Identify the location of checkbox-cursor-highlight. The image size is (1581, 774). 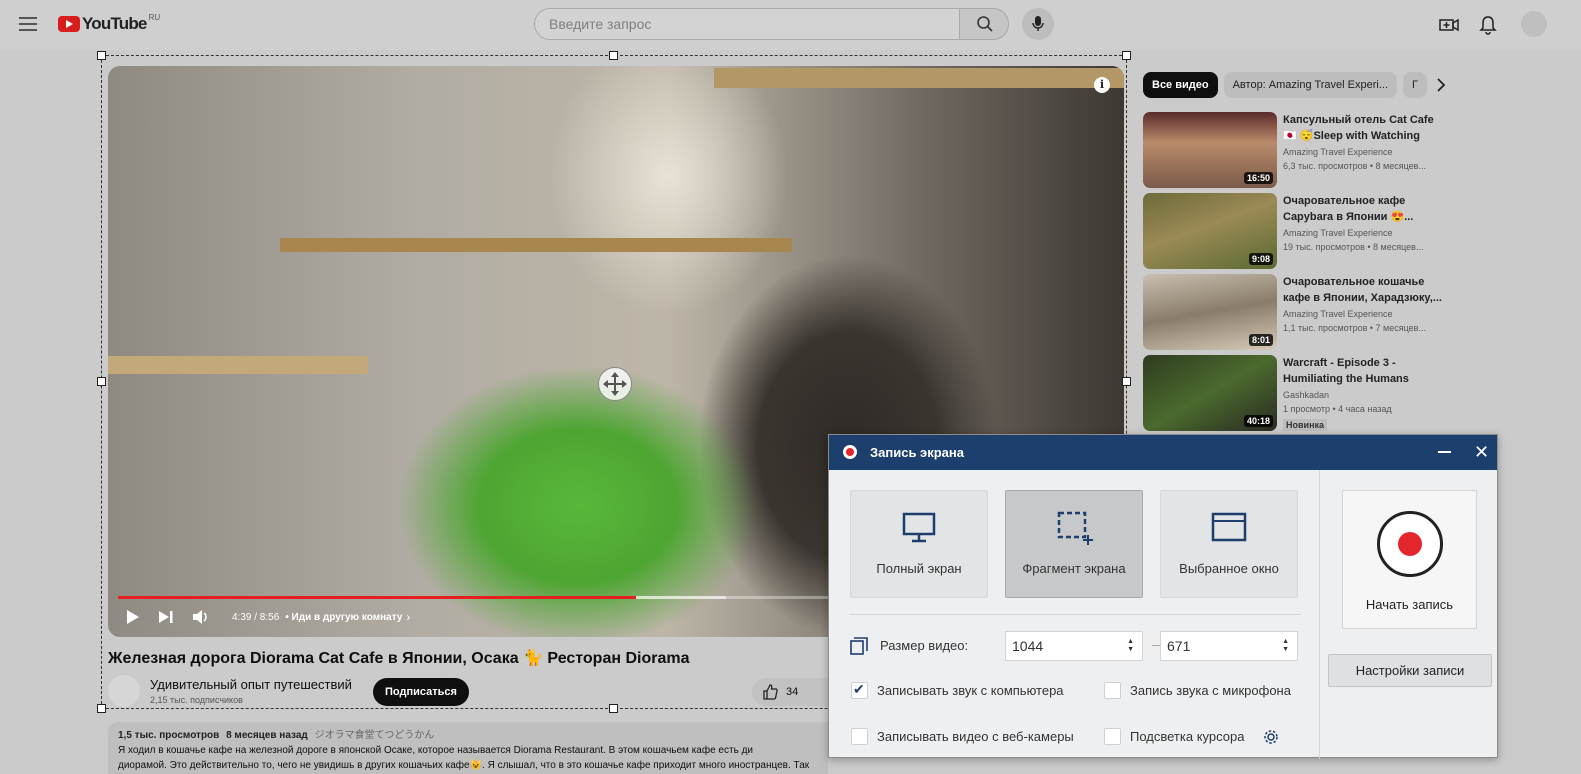
(1112, 736).